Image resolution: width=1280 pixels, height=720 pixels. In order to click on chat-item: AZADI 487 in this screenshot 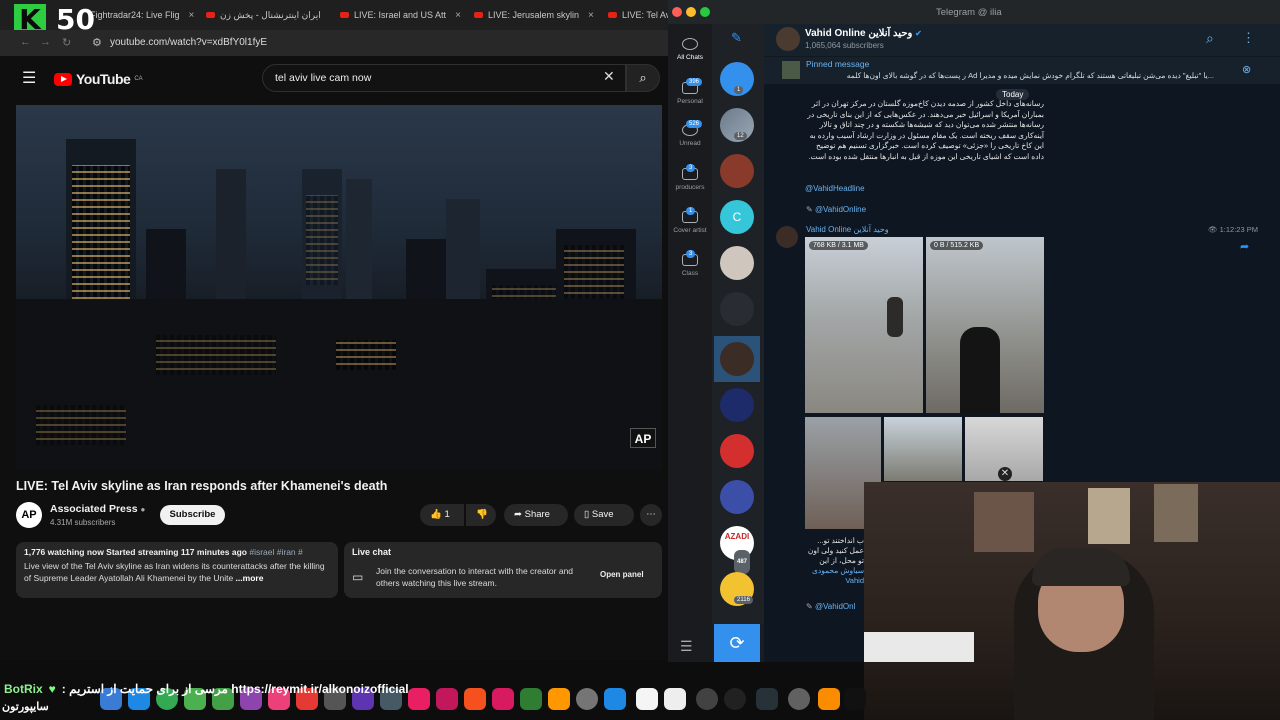, I will do `click(737, 550)`.